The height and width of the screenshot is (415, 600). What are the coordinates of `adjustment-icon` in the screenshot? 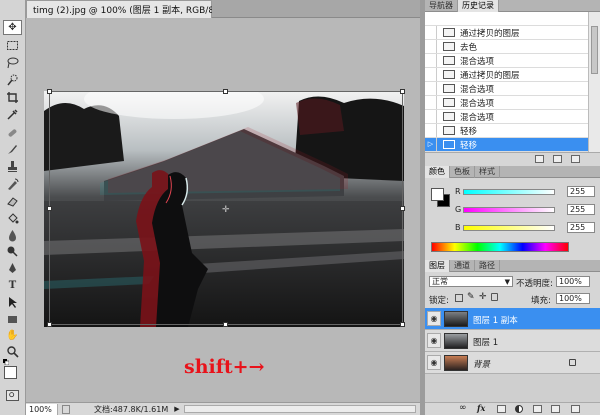 It's located at (519, 409).